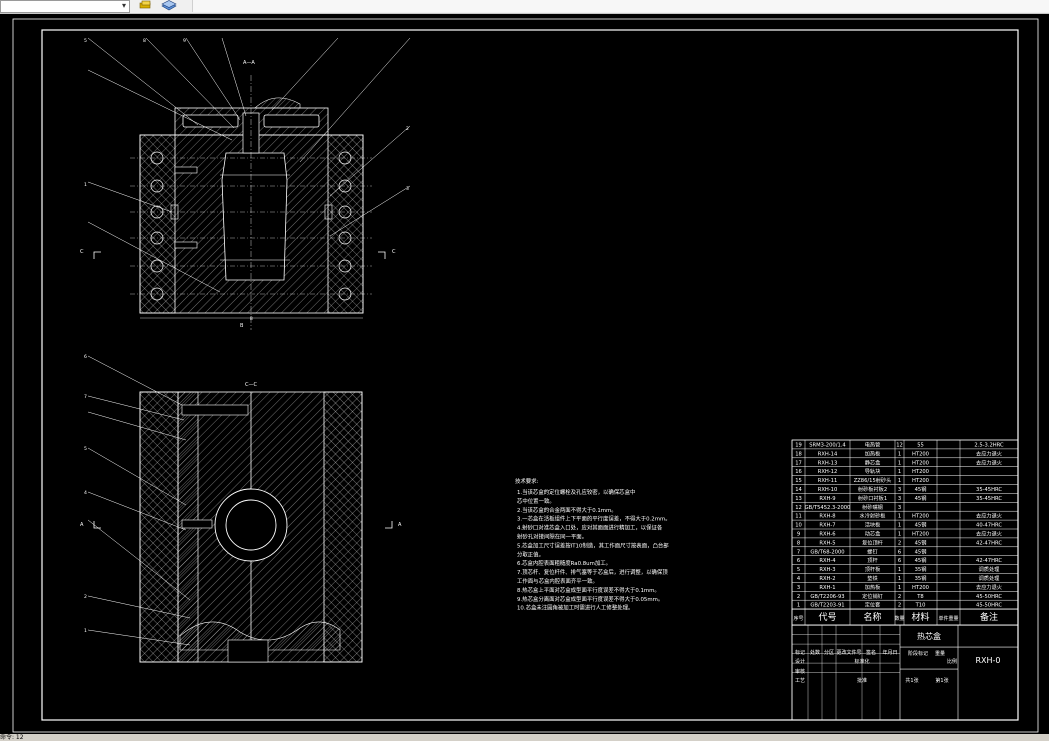  Describe the element at coordinates (828, 454) in the screenshot. I see `bom-cell: RXH-14` at that location.